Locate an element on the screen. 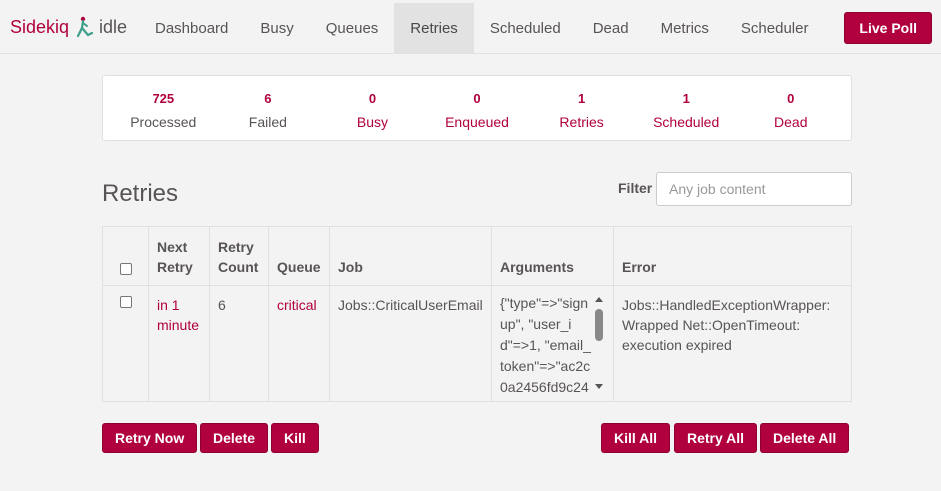 The width and height of the screenshot is (941, 491). job-class-name: Jobs::CriticalUserEmail is located at coordinates (410, 305).